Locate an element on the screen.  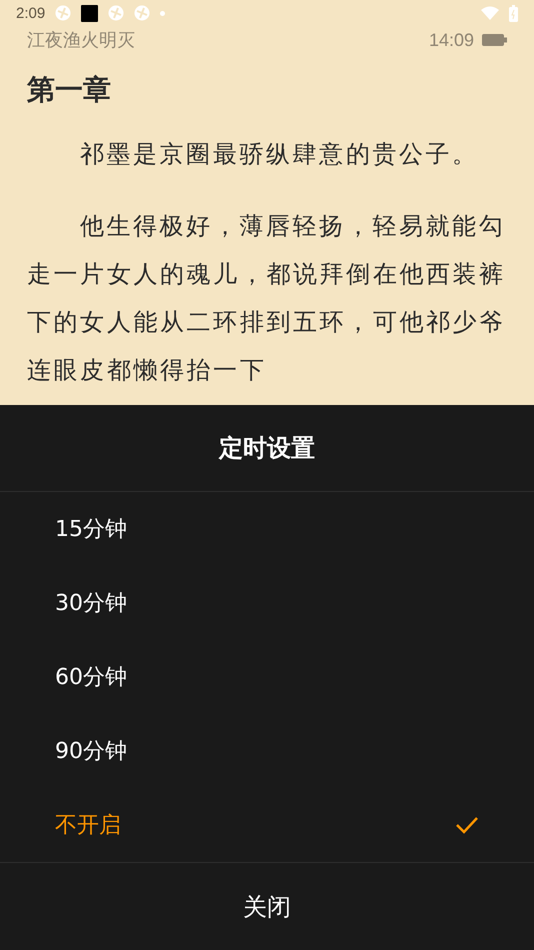
timer-option: 30分钟 is located at coordinates (267, 603).